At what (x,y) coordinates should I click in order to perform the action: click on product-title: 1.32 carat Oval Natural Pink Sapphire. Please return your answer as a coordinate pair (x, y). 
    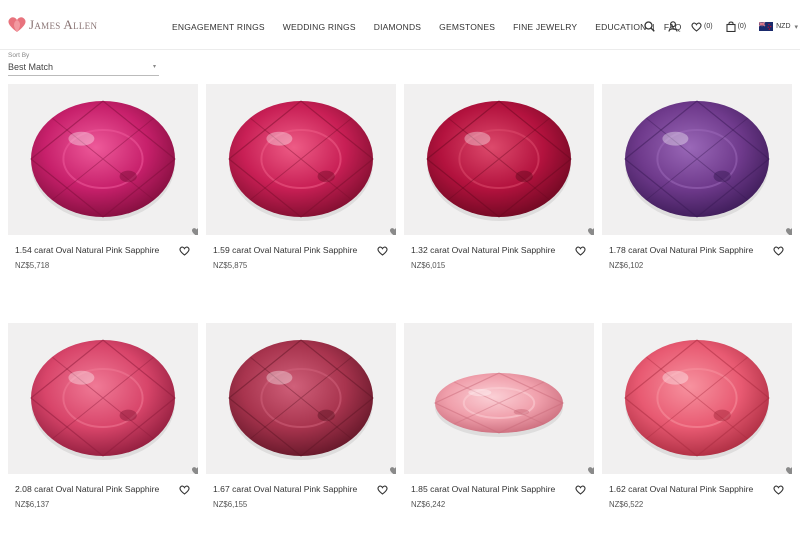
    Looking at the image, I should click on (483, 250).